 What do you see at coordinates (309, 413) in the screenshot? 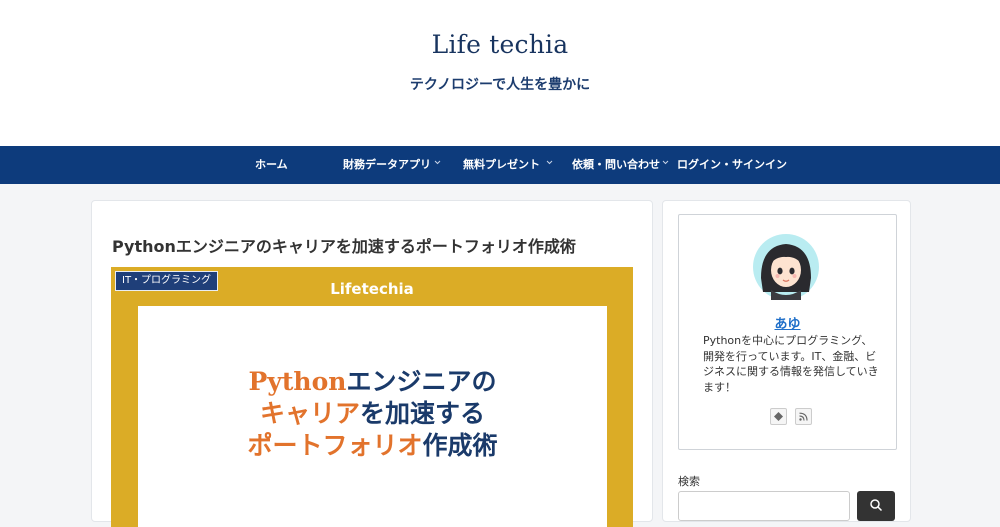
I see `eyecatch-line2-accent: キャリア` at bounding box center [309, 413].